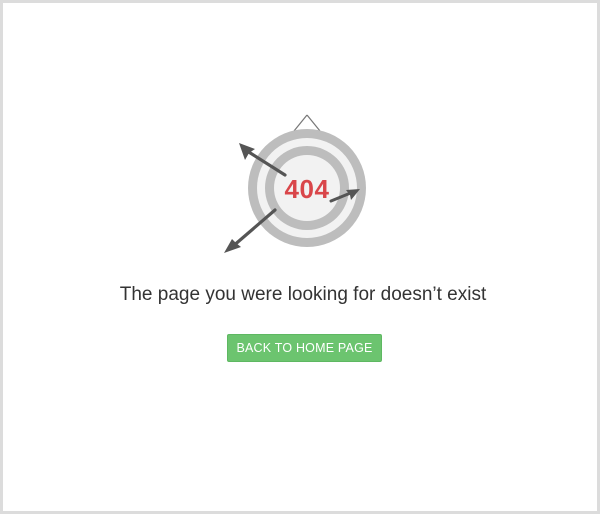  Describe the element at coordinates (307, 189) in the screenshot. I see `error-code-label: 404` at that location.